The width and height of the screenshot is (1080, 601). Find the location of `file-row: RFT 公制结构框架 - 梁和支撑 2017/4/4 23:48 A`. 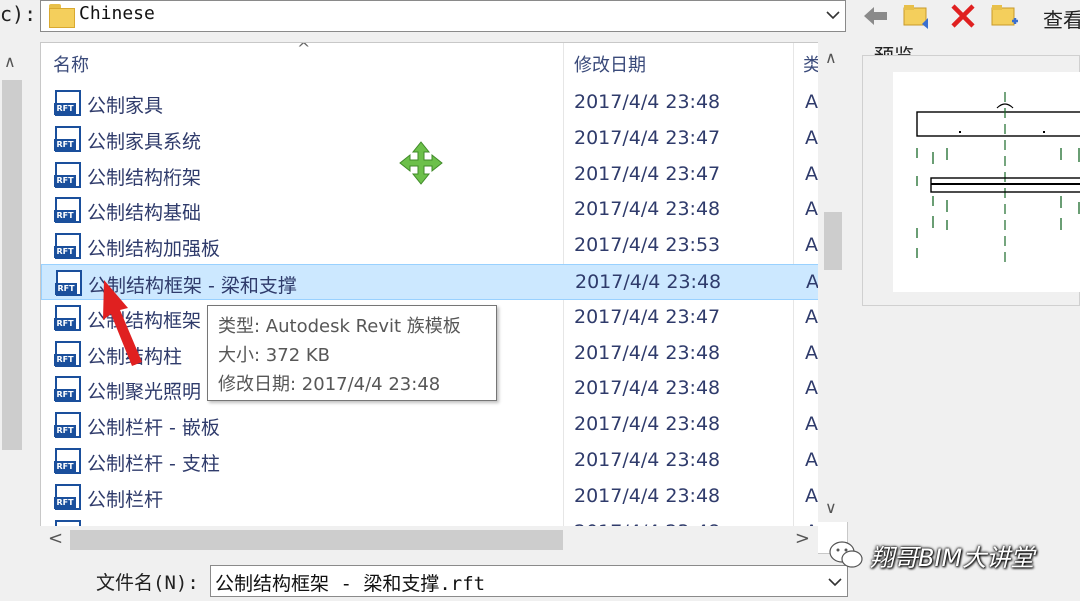

file-row: RFT 公制结构框架 - 梁和支撑 2017/4/4 23:48 A is located at coordinates (431, 281).